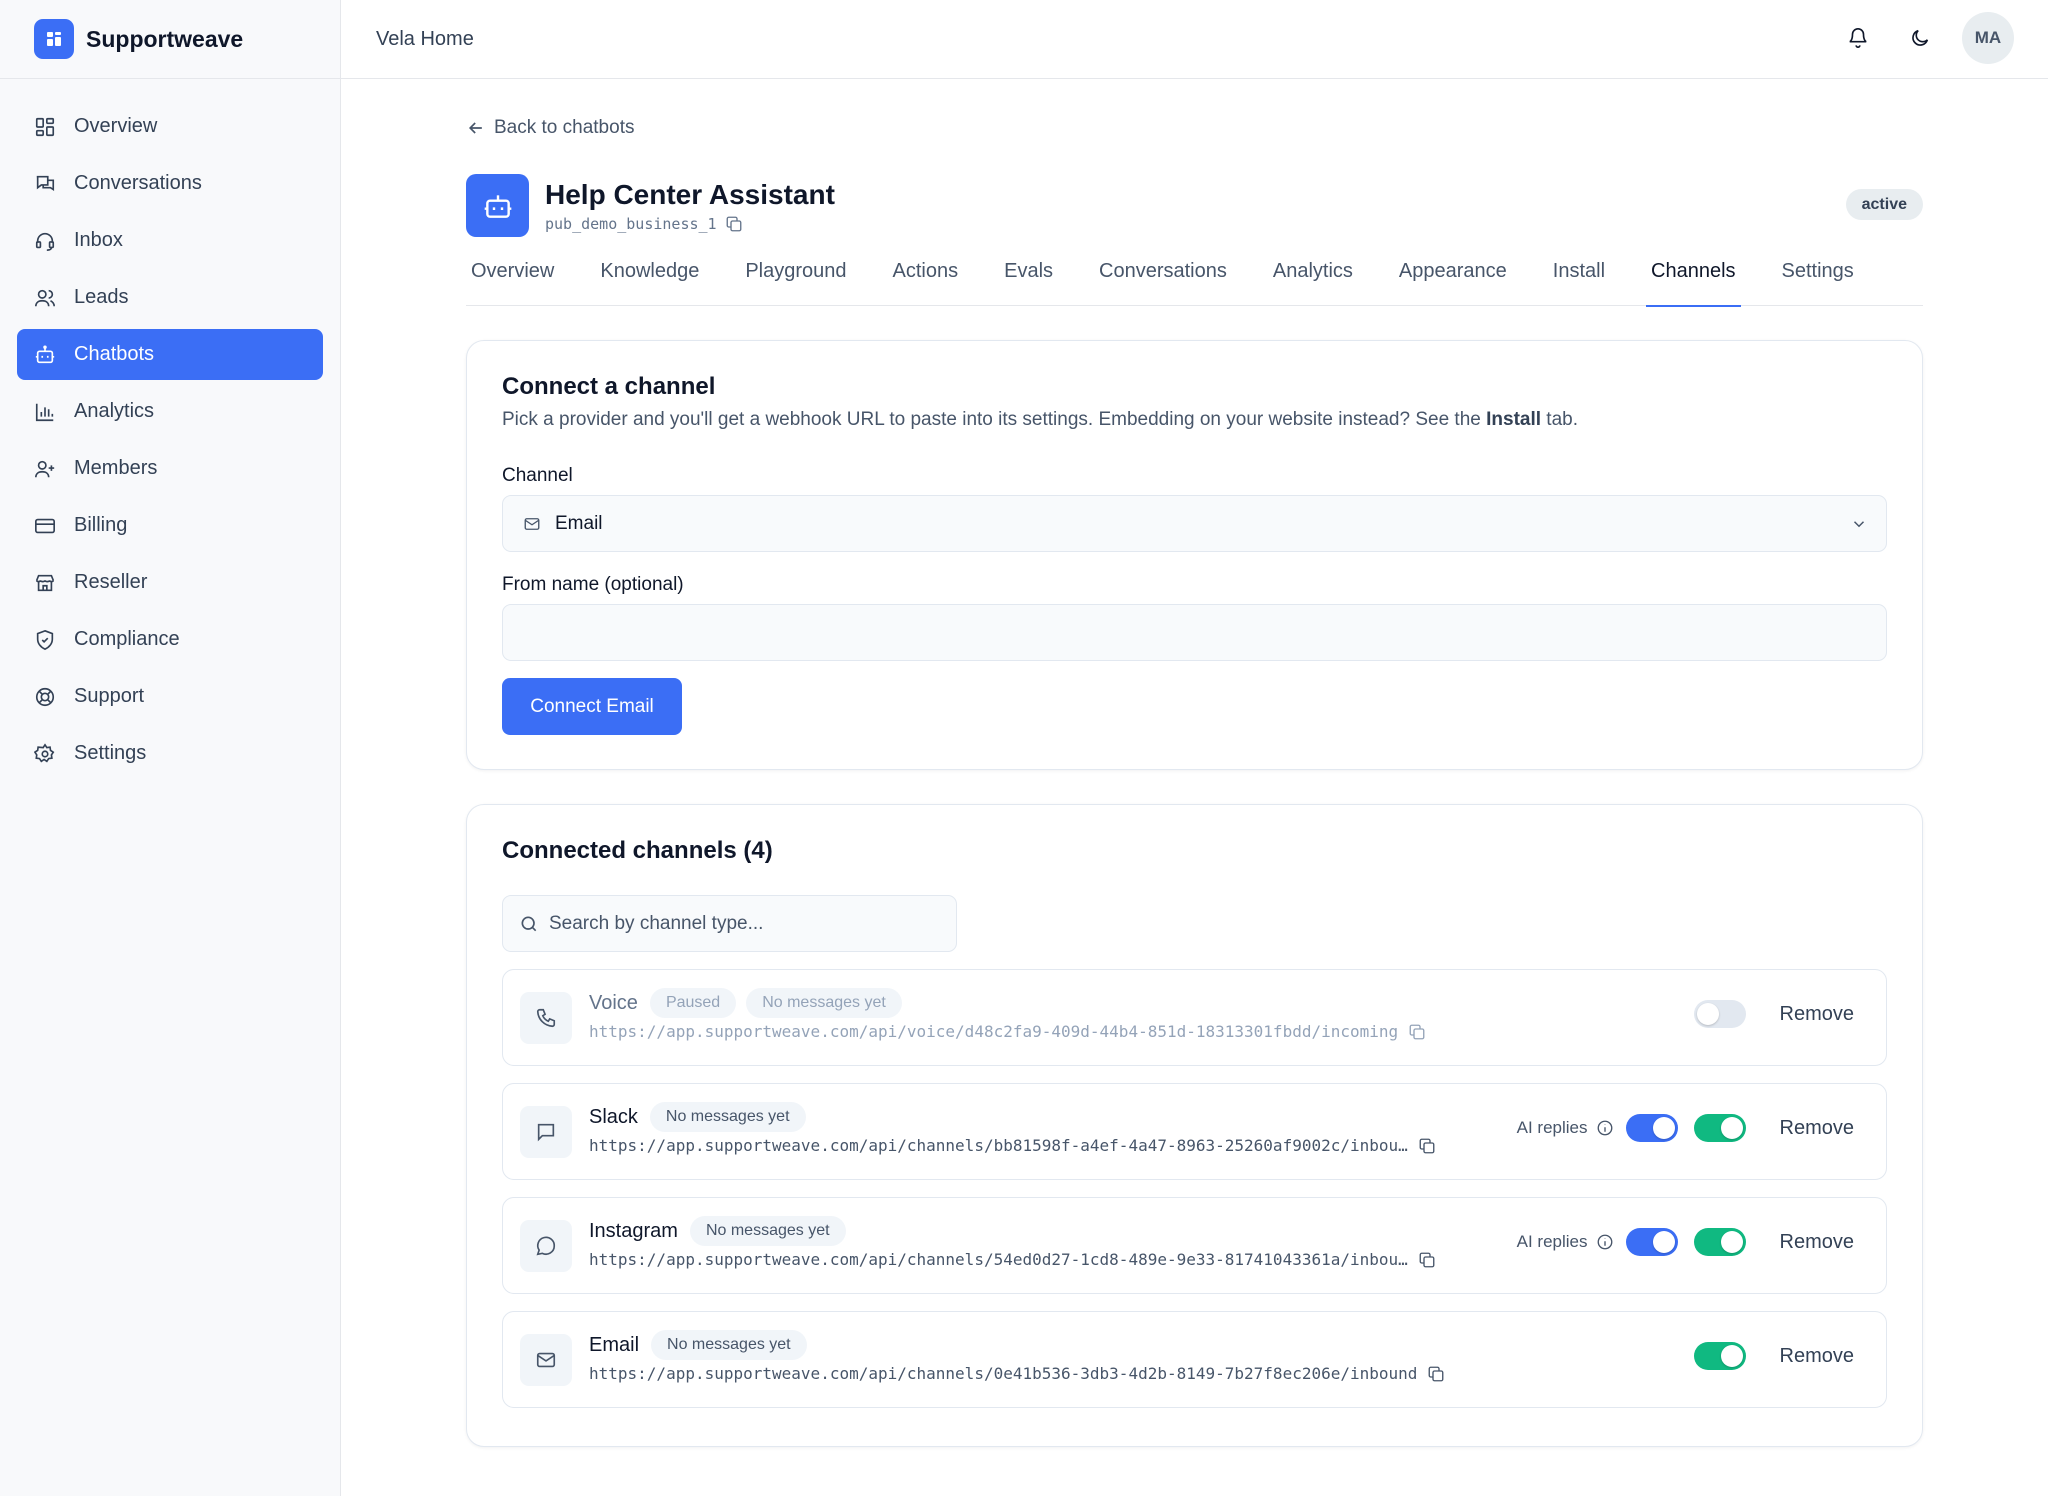  Describe the element at coordinates (529, 923) in the screenshot. I see `search-icon` at that location.